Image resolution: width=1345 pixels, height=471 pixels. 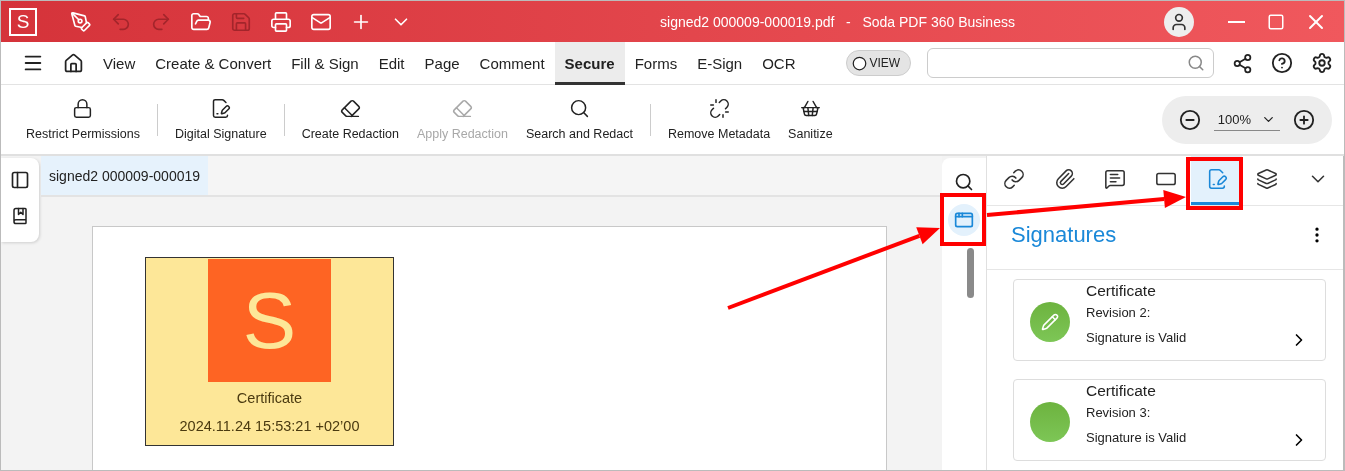 I want to click on link-icon, so click(x=1014, y=179).